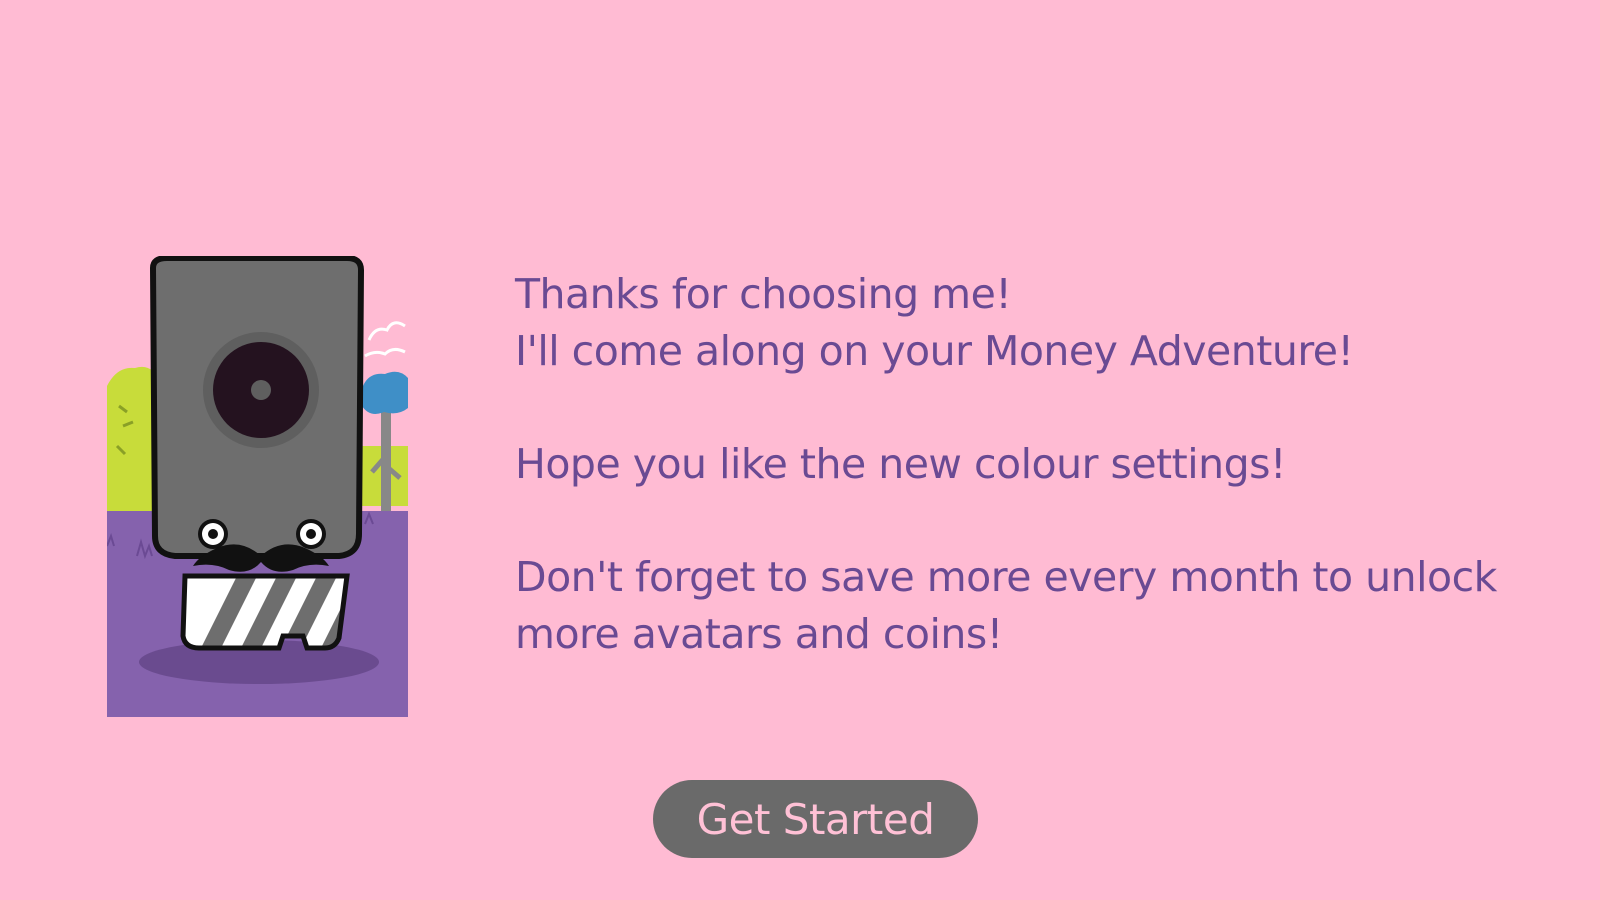 The height and width of the screenshot is (900, 1600). I want to click on message-line-colour: Hope you like the new colour settings!, so click(900, 464).